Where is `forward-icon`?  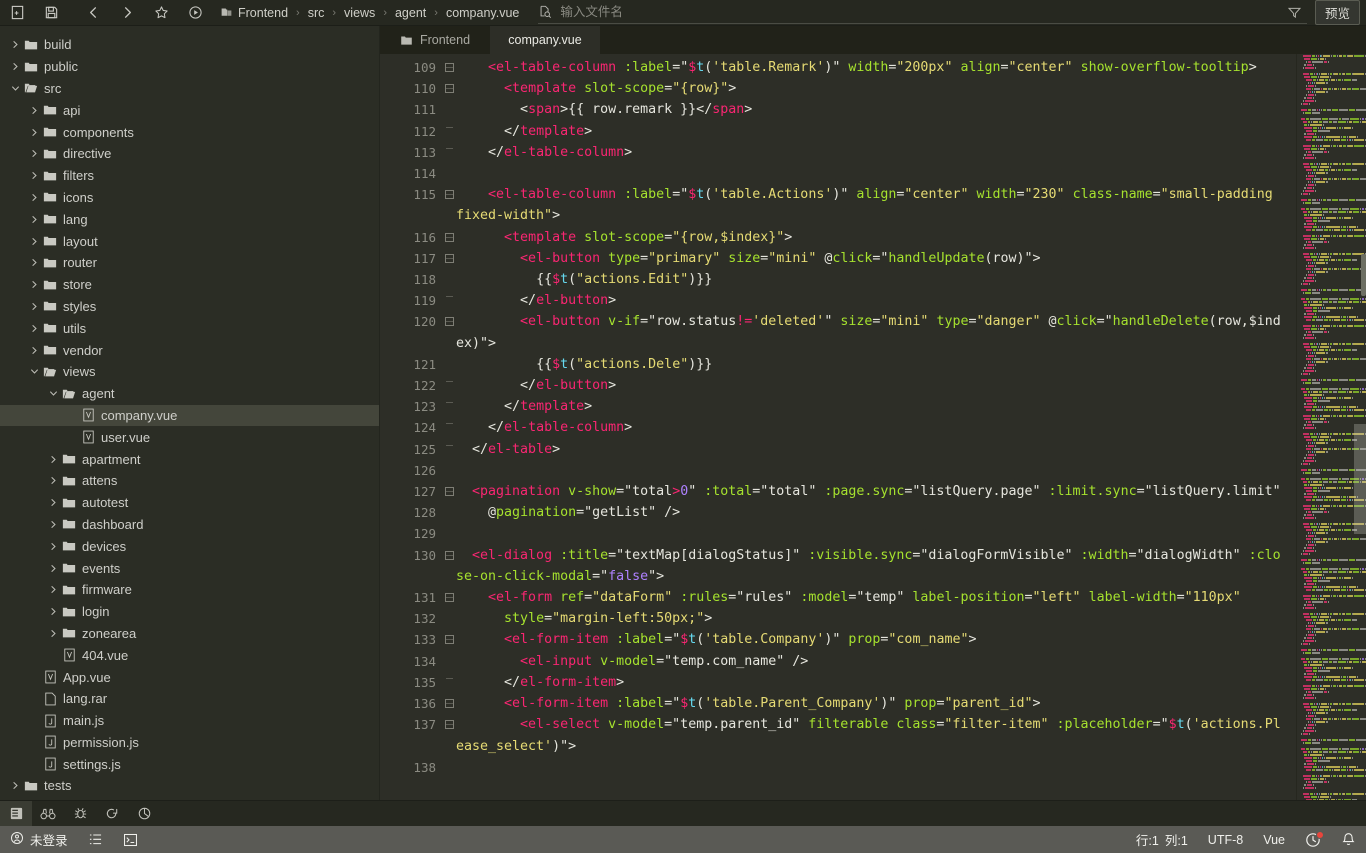 forward-icon is located at coordinates (127, 13).